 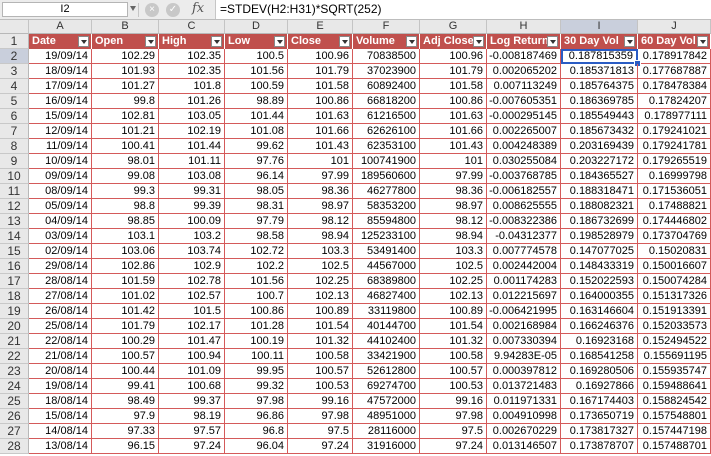 What do you see at coordinates (386, 27) in the screenshot?
I see `column-header-f: F` at bounding box center [386, 27].